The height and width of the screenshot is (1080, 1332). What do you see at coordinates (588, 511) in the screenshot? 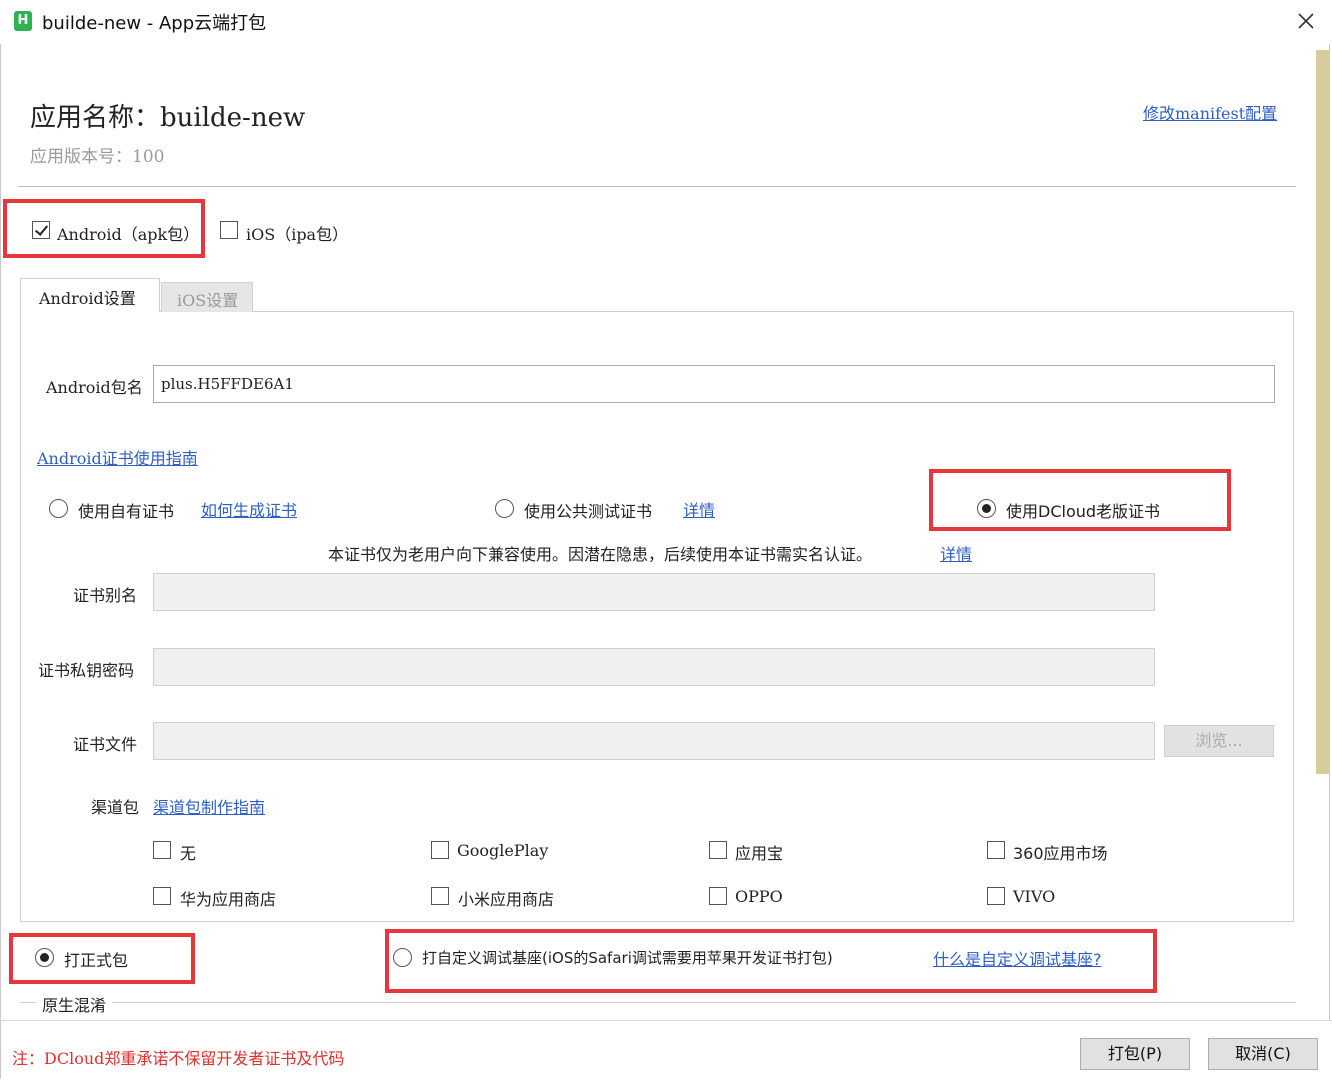
I see `public-test-cert-label: 使用公共测试证书` at bounding box center [588, 511].